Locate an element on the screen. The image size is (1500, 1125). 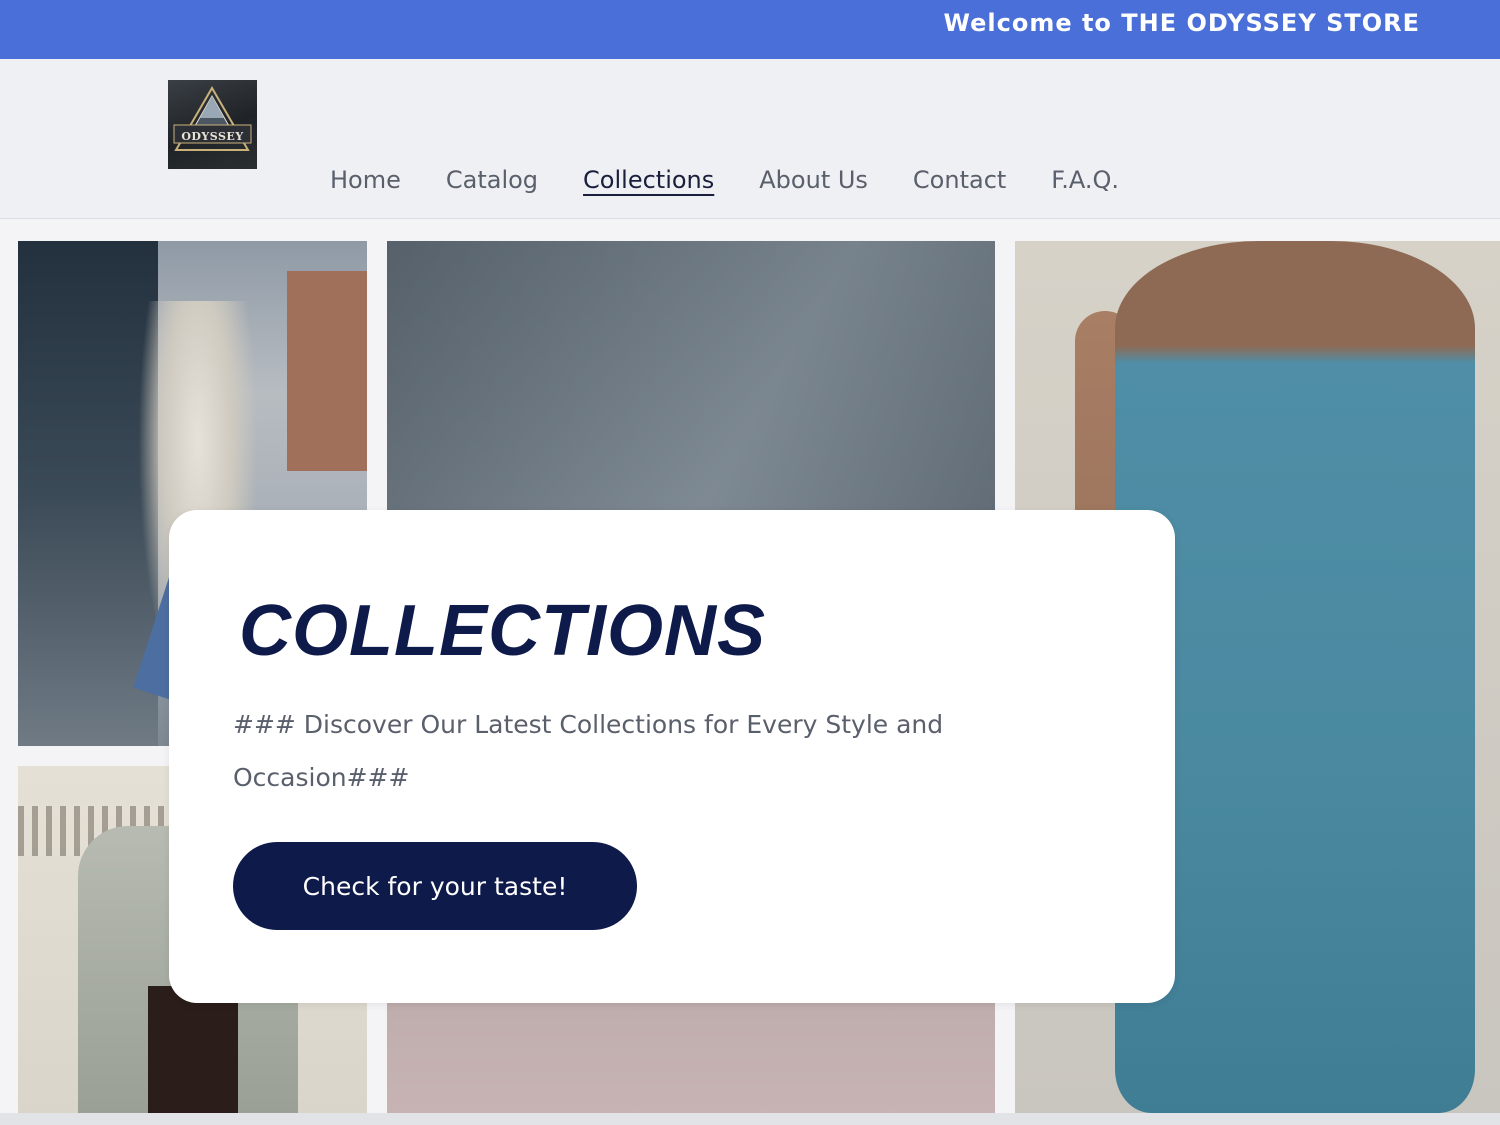
nav-contact: Contact is located at coordinates (959, 180).